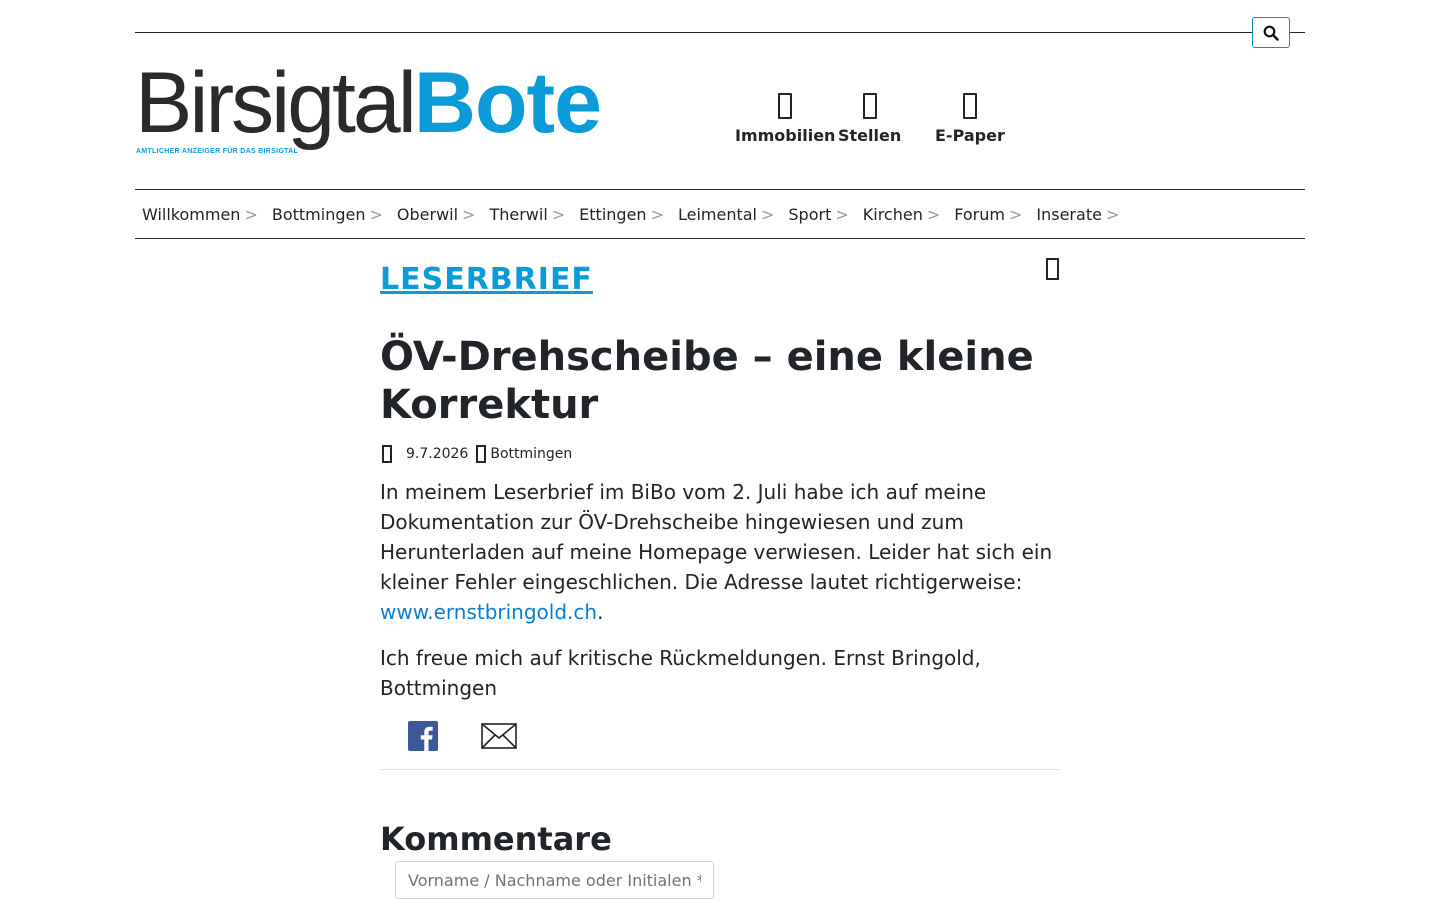  I want to click on nav-item-label: Oberwil, so click(427, 214).